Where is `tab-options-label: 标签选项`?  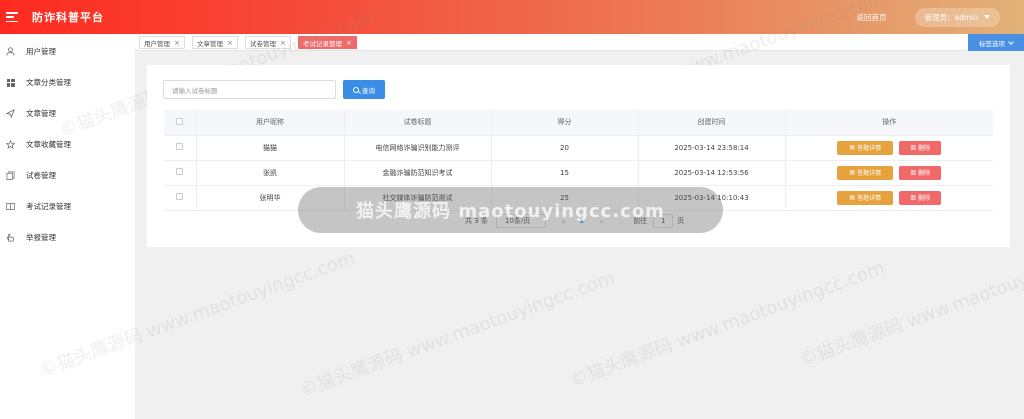
tab-options-label: 标签选项 is located at coordinates (992, 43).